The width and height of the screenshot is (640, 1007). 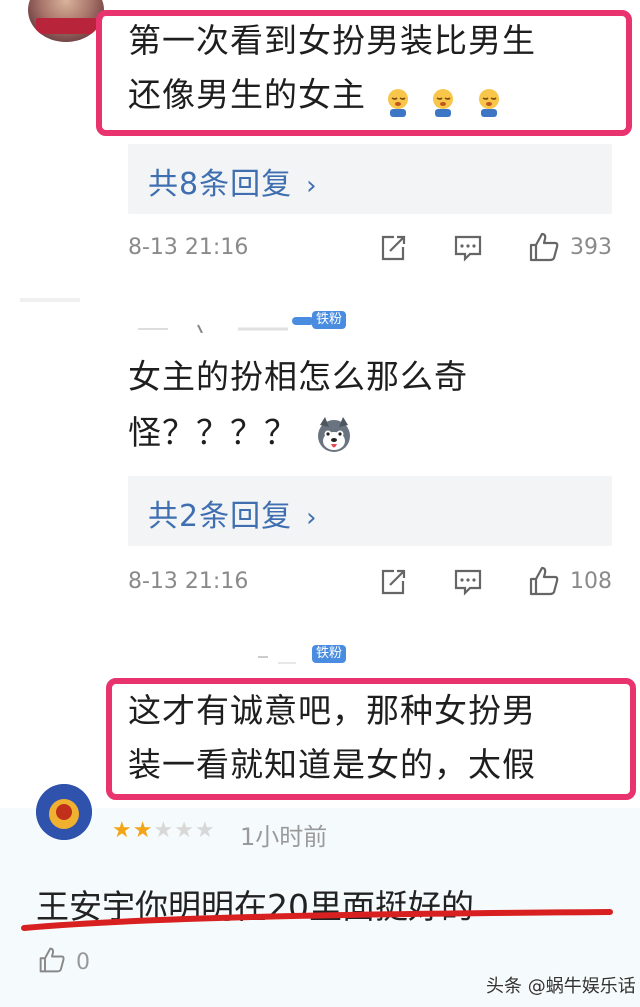 What do you see at coordinates (220, 184) in the screenshot?
I see `replies-count-label: 共8条回复` at bounding box center [220, 184].